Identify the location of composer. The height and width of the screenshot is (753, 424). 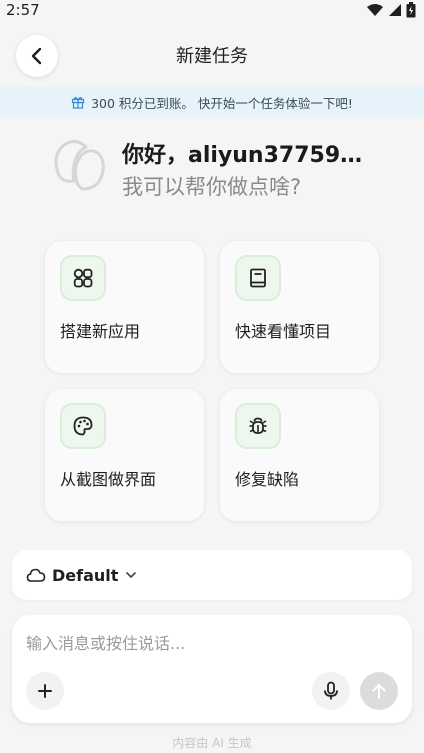
(212, 669).